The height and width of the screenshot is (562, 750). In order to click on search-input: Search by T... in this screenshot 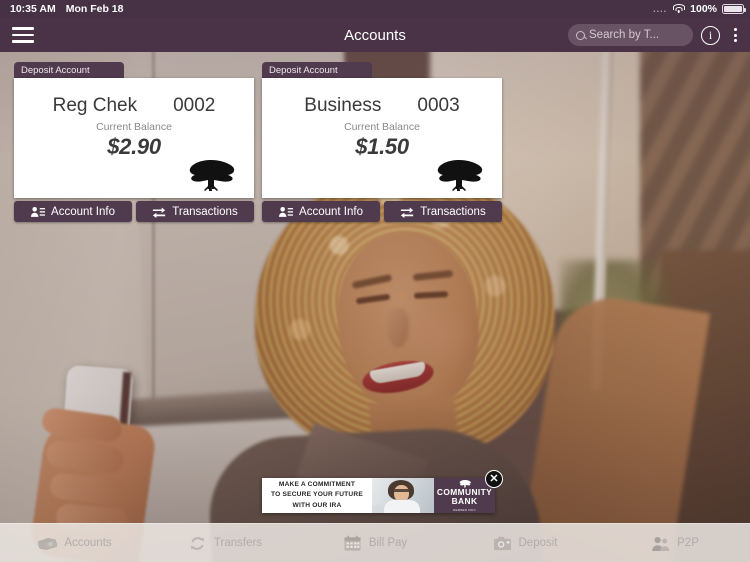, I will do `click(630, 35)`.